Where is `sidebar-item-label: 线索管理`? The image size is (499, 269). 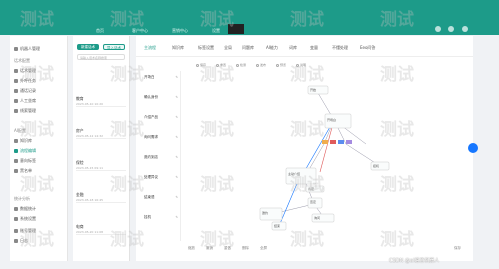 sidebar-item-label: 线索管理 is located at coordinates (28, 110).